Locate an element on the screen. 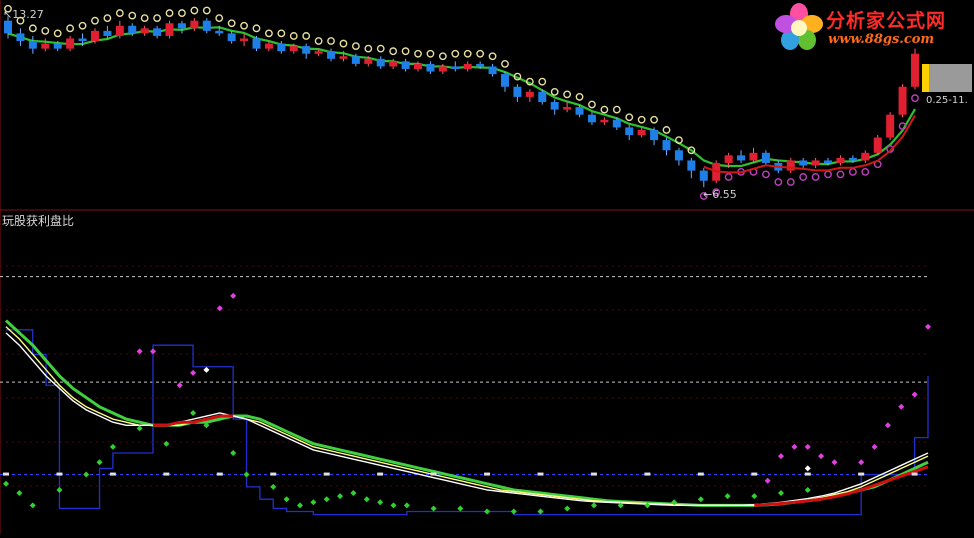  last-candle-box is located at coordinates (947, 78).